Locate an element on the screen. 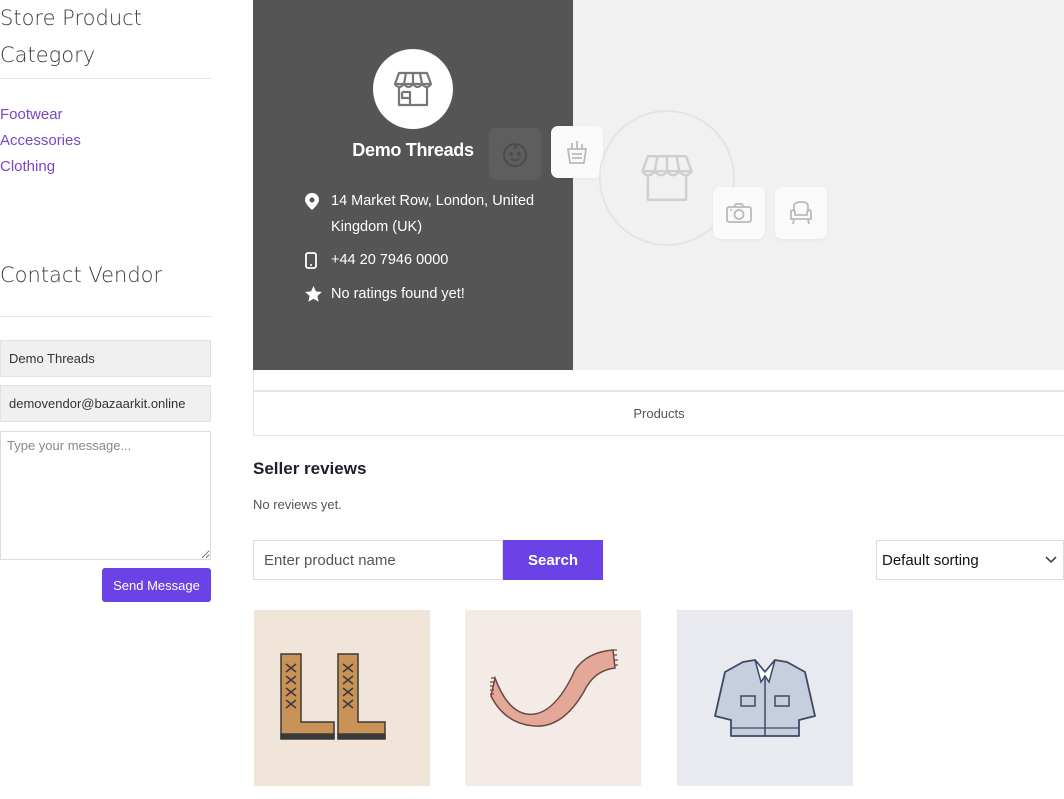 This screenshot has width=1064, height=799. sorting-select: Default sorting is located at coordinates (970, 560).